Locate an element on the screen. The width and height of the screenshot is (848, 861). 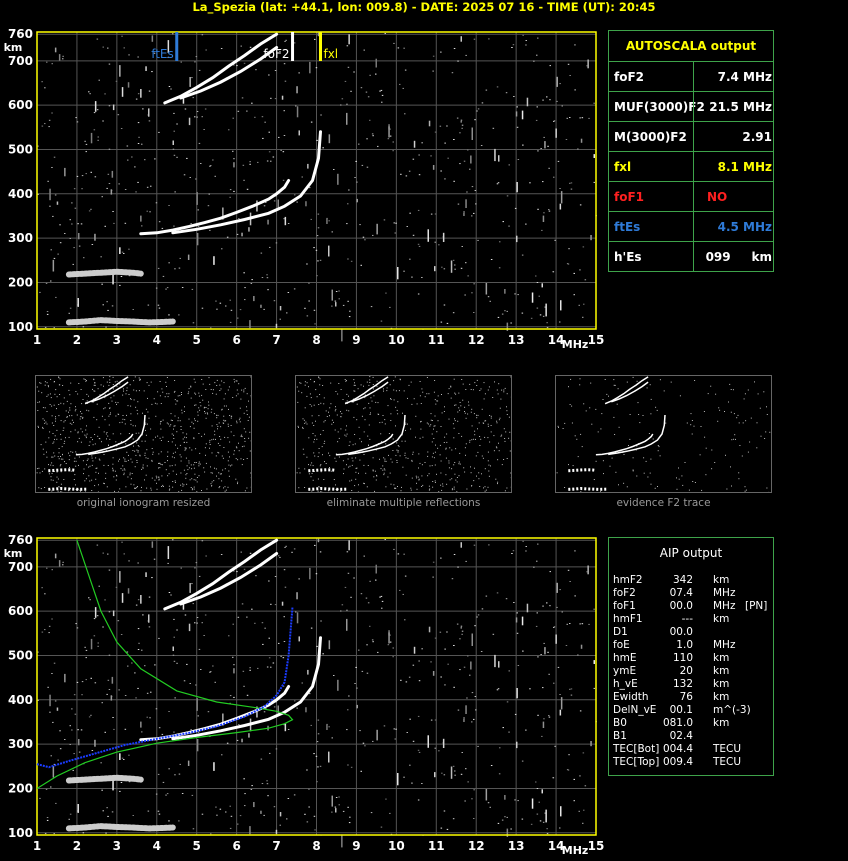
aip-label: D1 is located at coordinates (620, 632).